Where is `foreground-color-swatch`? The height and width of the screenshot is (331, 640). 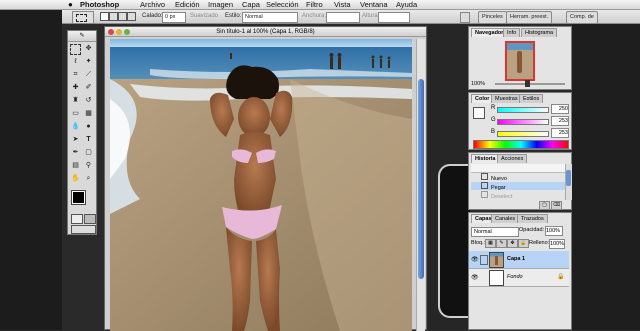 foreground-color-swatch is located at coordinates (78, 197).